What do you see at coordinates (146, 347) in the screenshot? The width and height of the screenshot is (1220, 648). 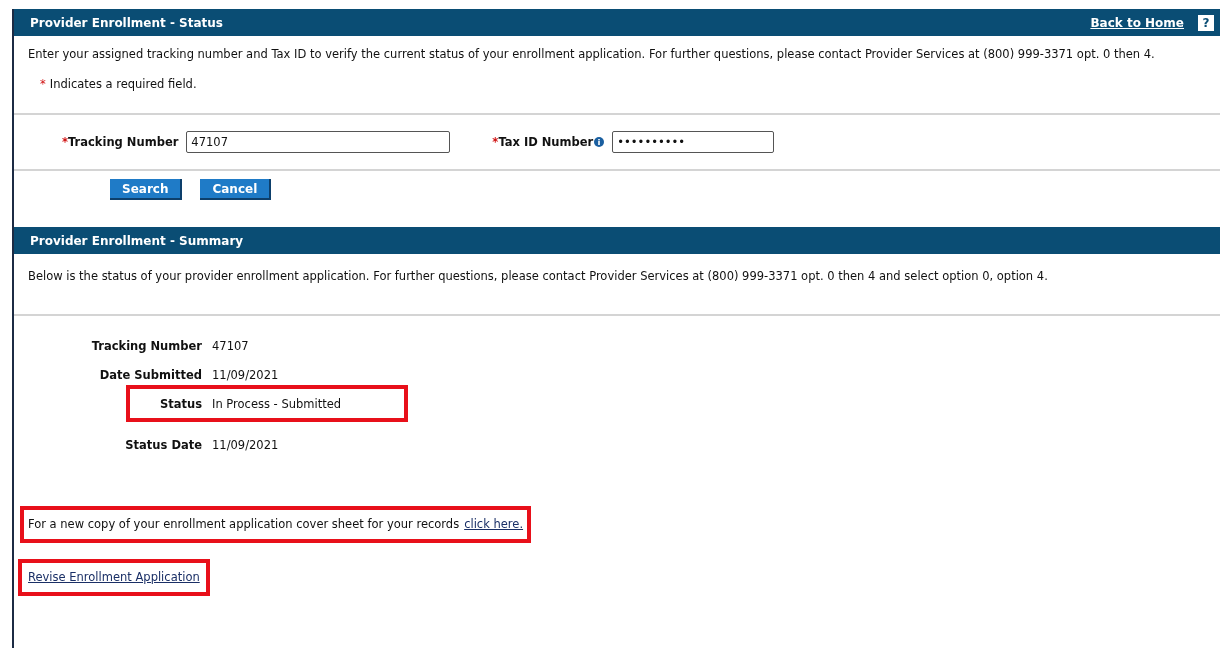 I see `detail-label: Tracking Number` at bounding box center [146, 347].